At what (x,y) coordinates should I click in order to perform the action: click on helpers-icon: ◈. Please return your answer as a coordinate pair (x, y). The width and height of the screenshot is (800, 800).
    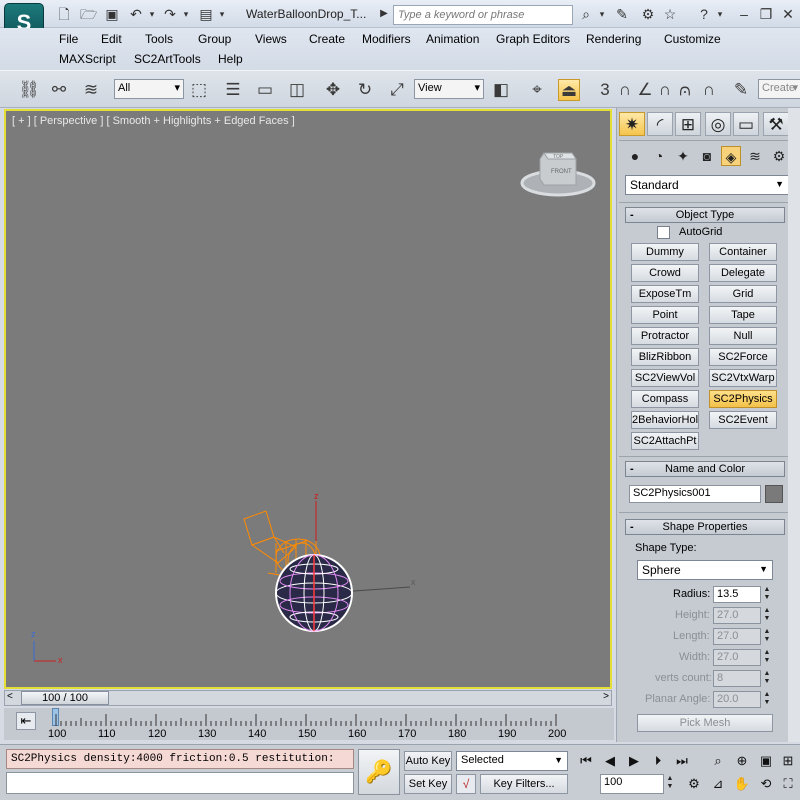
    Looking at the image, I should click on (731, 156).